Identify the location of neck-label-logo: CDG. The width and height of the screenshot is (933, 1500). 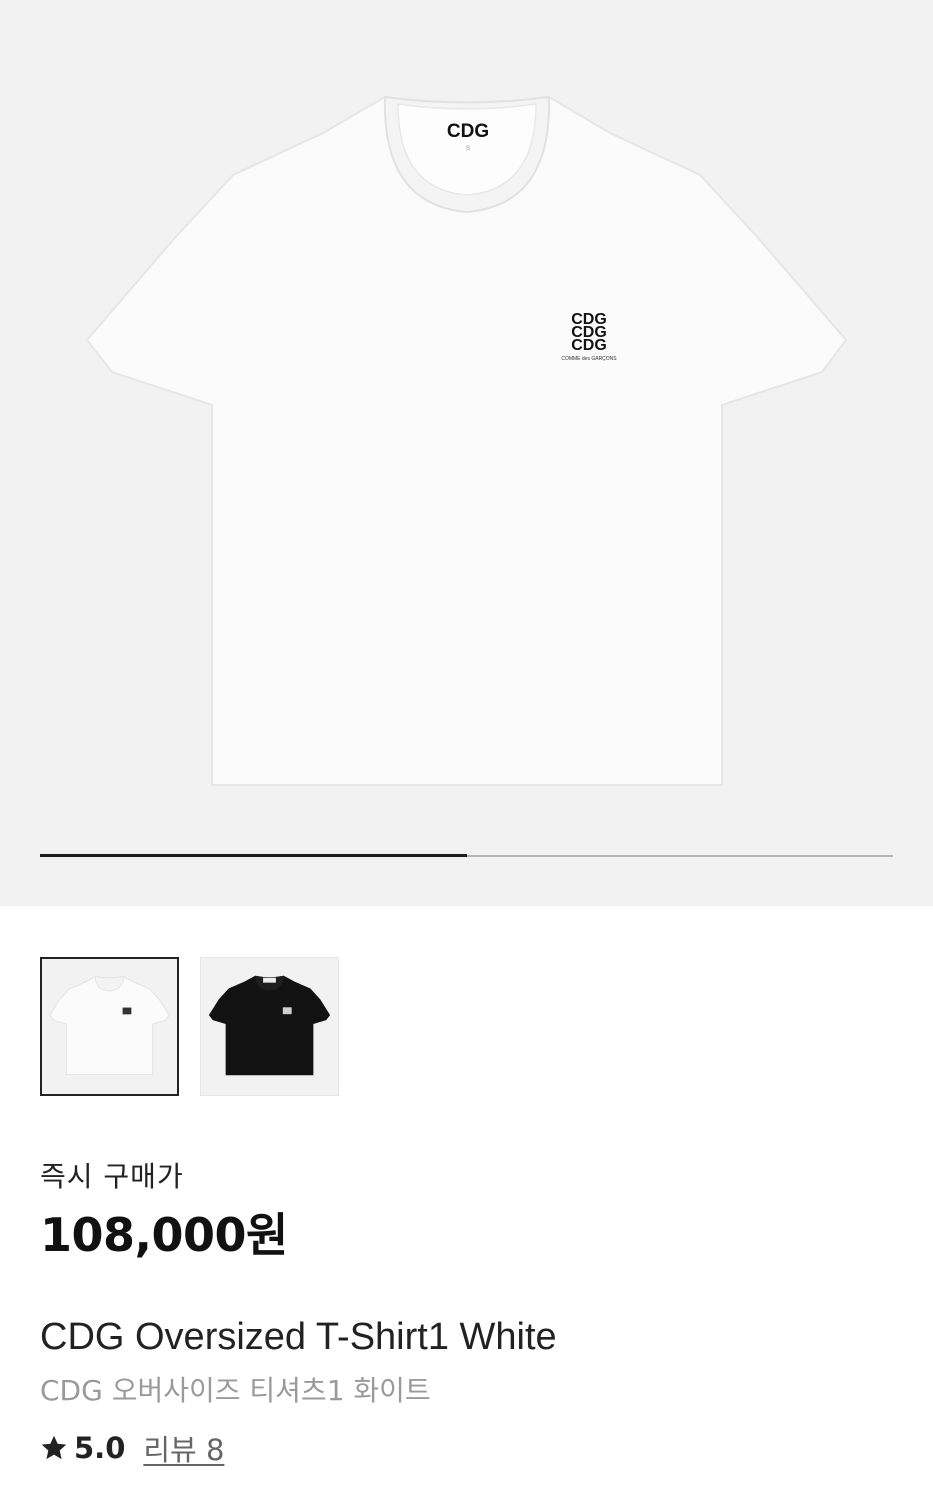
(468, 131).